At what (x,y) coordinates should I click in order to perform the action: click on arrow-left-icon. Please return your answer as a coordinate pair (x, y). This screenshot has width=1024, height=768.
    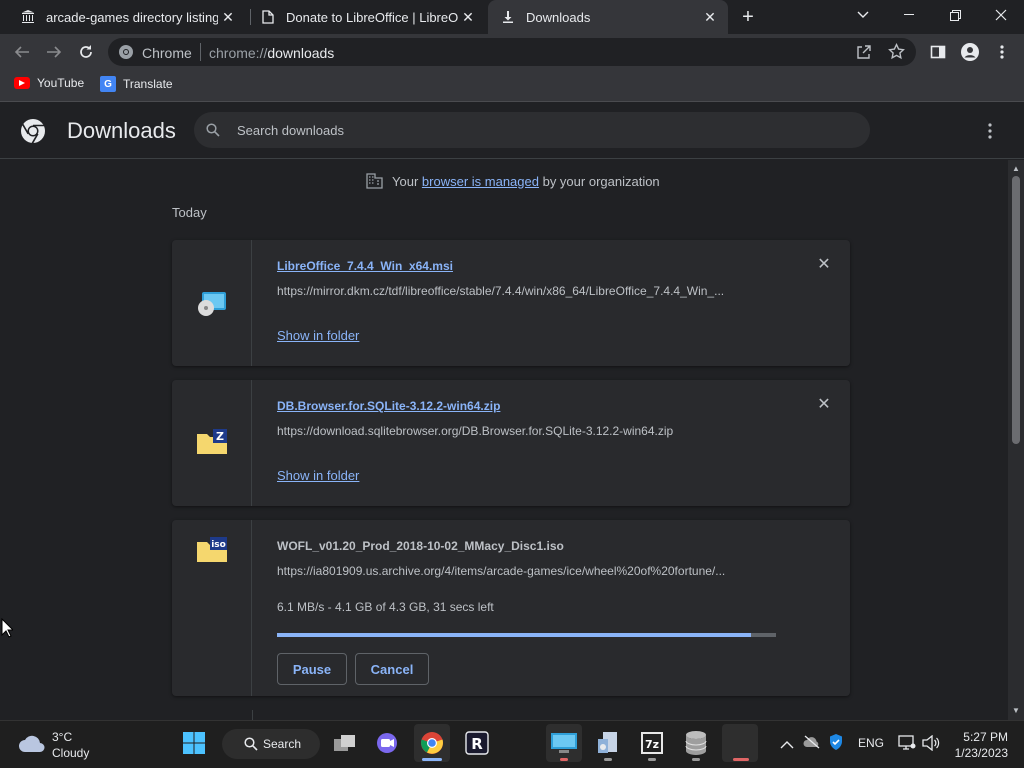
    Looking at the image, I should click on (21, 52).